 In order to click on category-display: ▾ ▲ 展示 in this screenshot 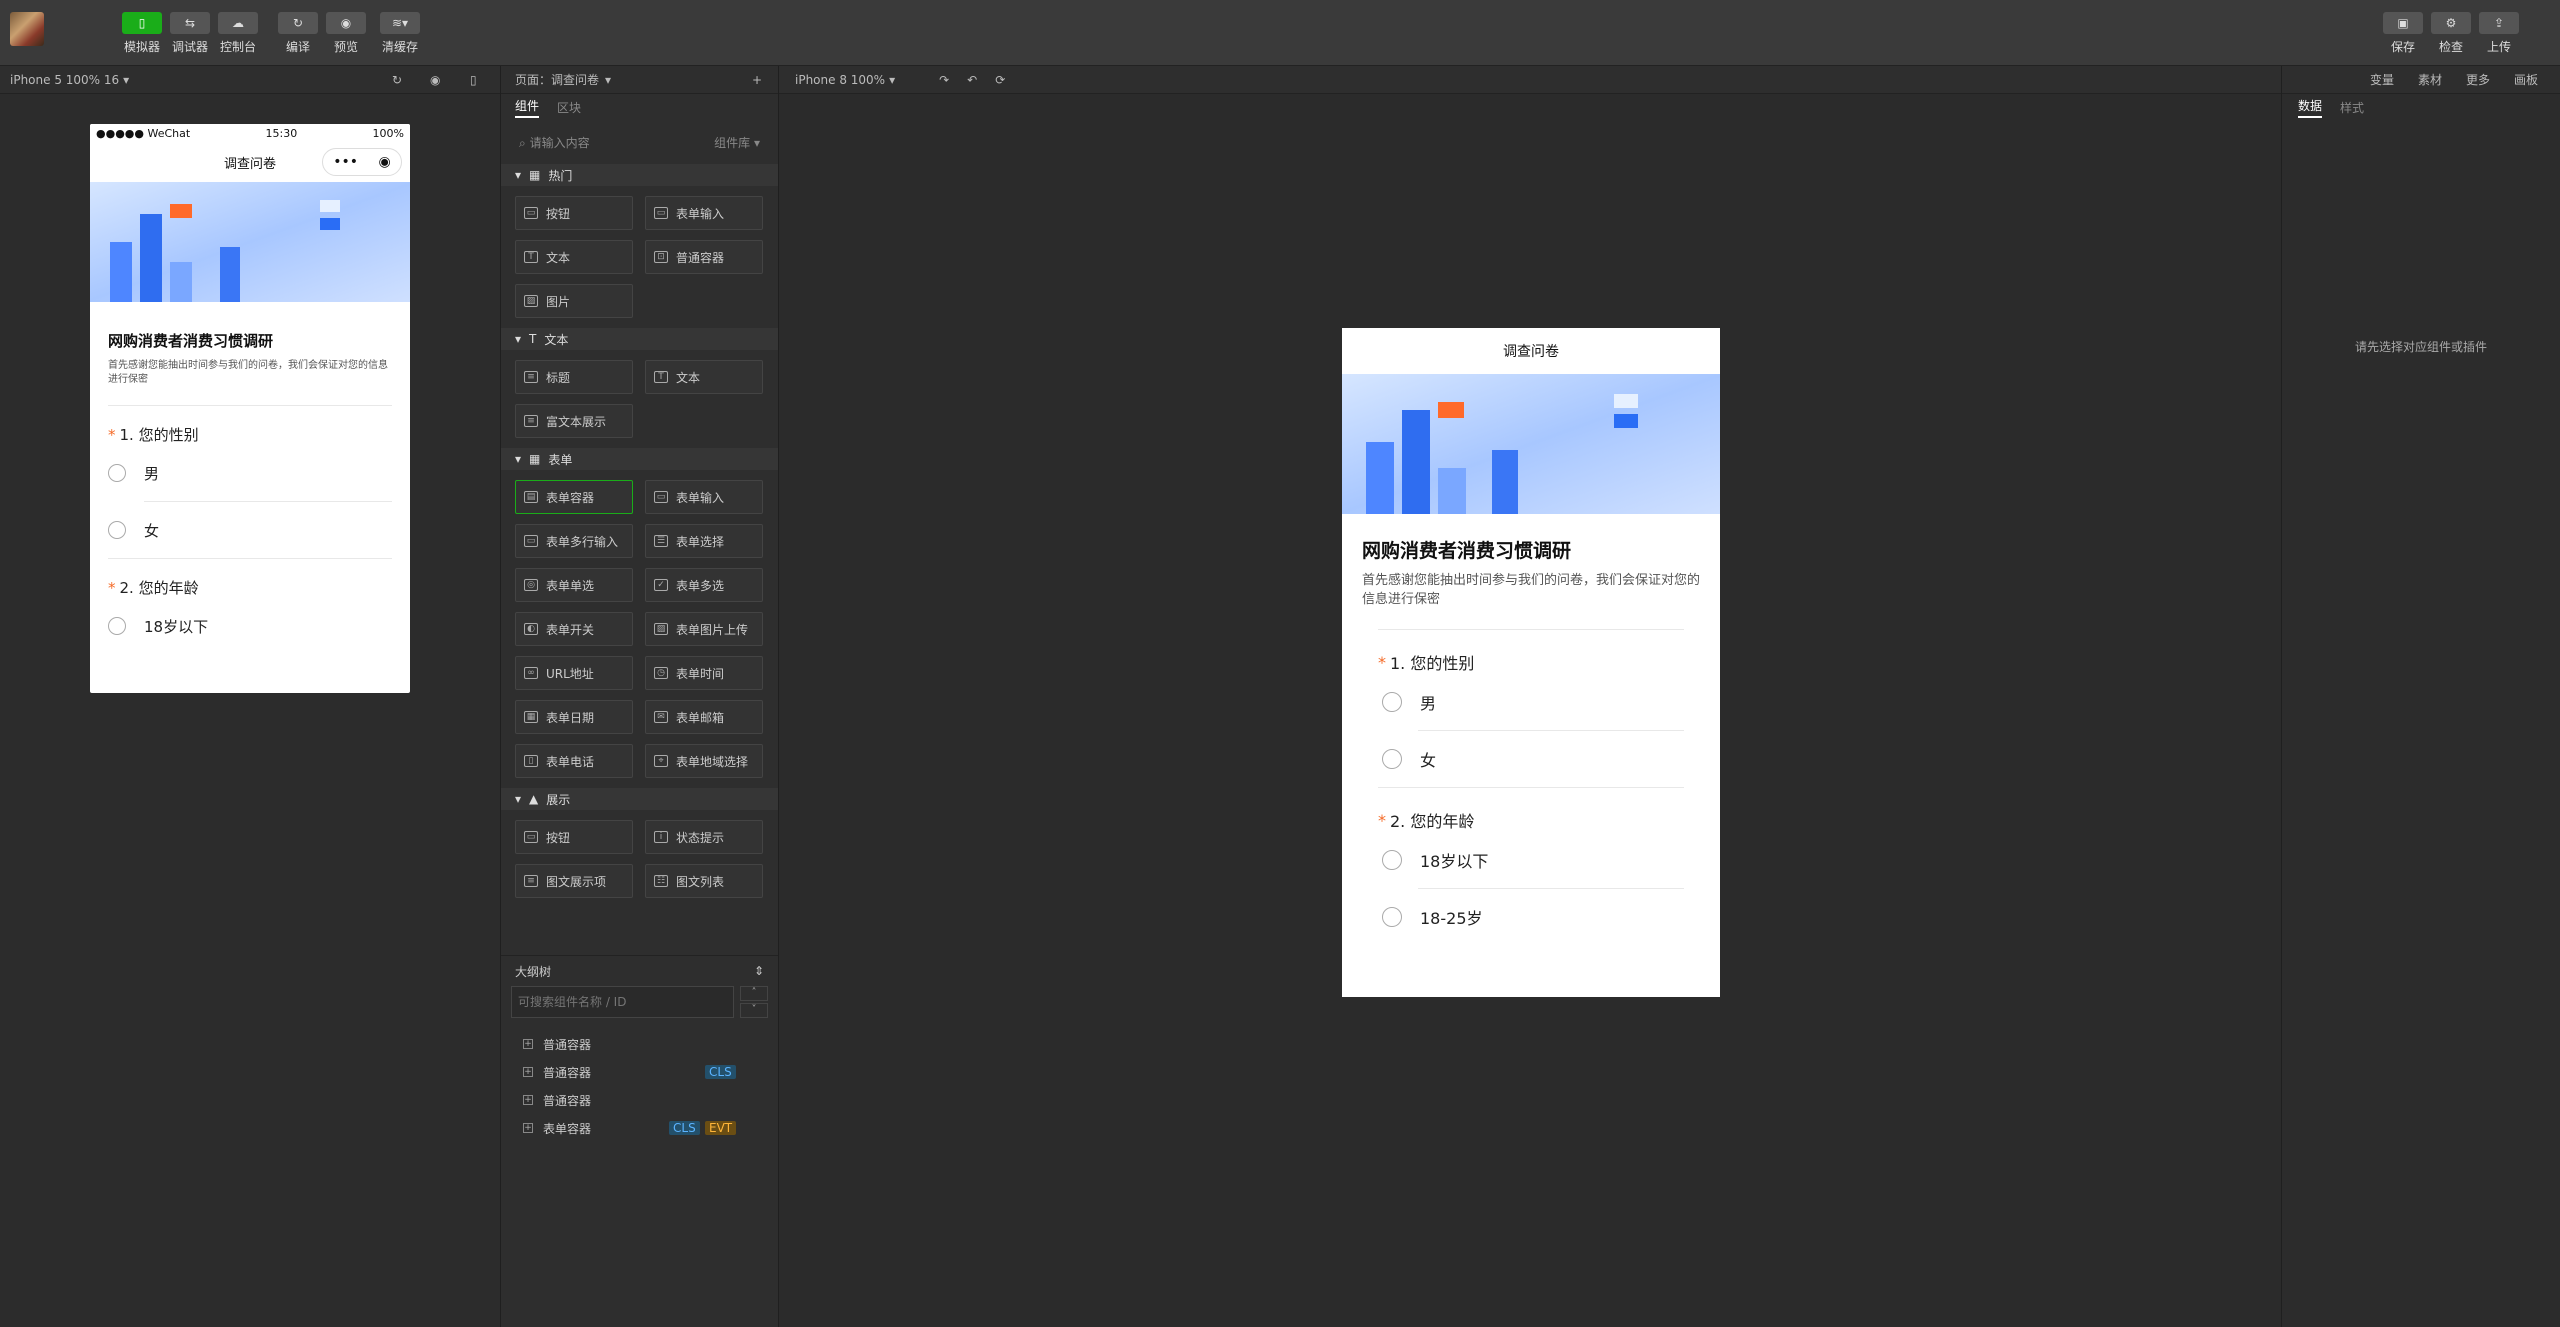, I will do `click(639, 799)`.